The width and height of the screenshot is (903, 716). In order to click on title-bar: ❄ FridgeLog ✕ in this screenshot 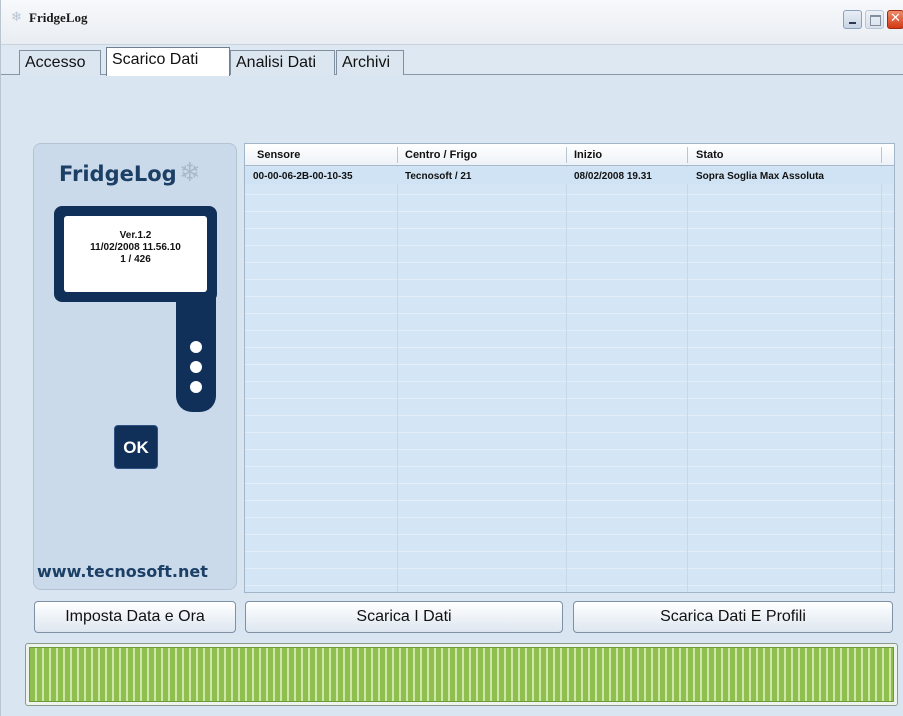, I will do `click(452, 22)`.